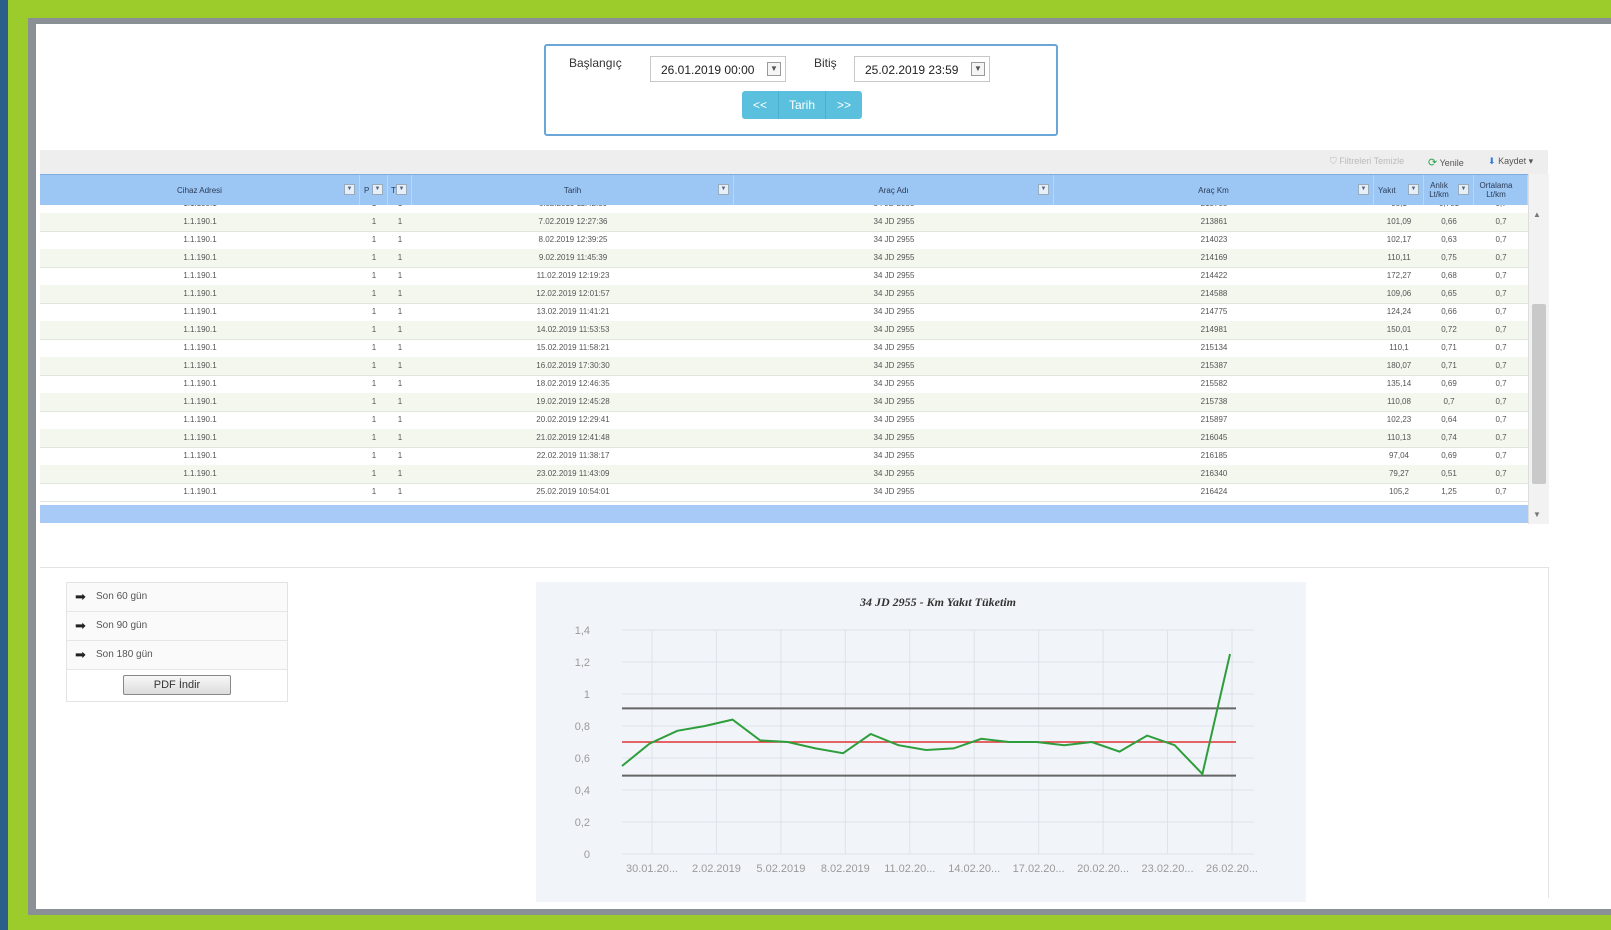  I want to click on cell-instant: 0,74, so click(1449, 437).